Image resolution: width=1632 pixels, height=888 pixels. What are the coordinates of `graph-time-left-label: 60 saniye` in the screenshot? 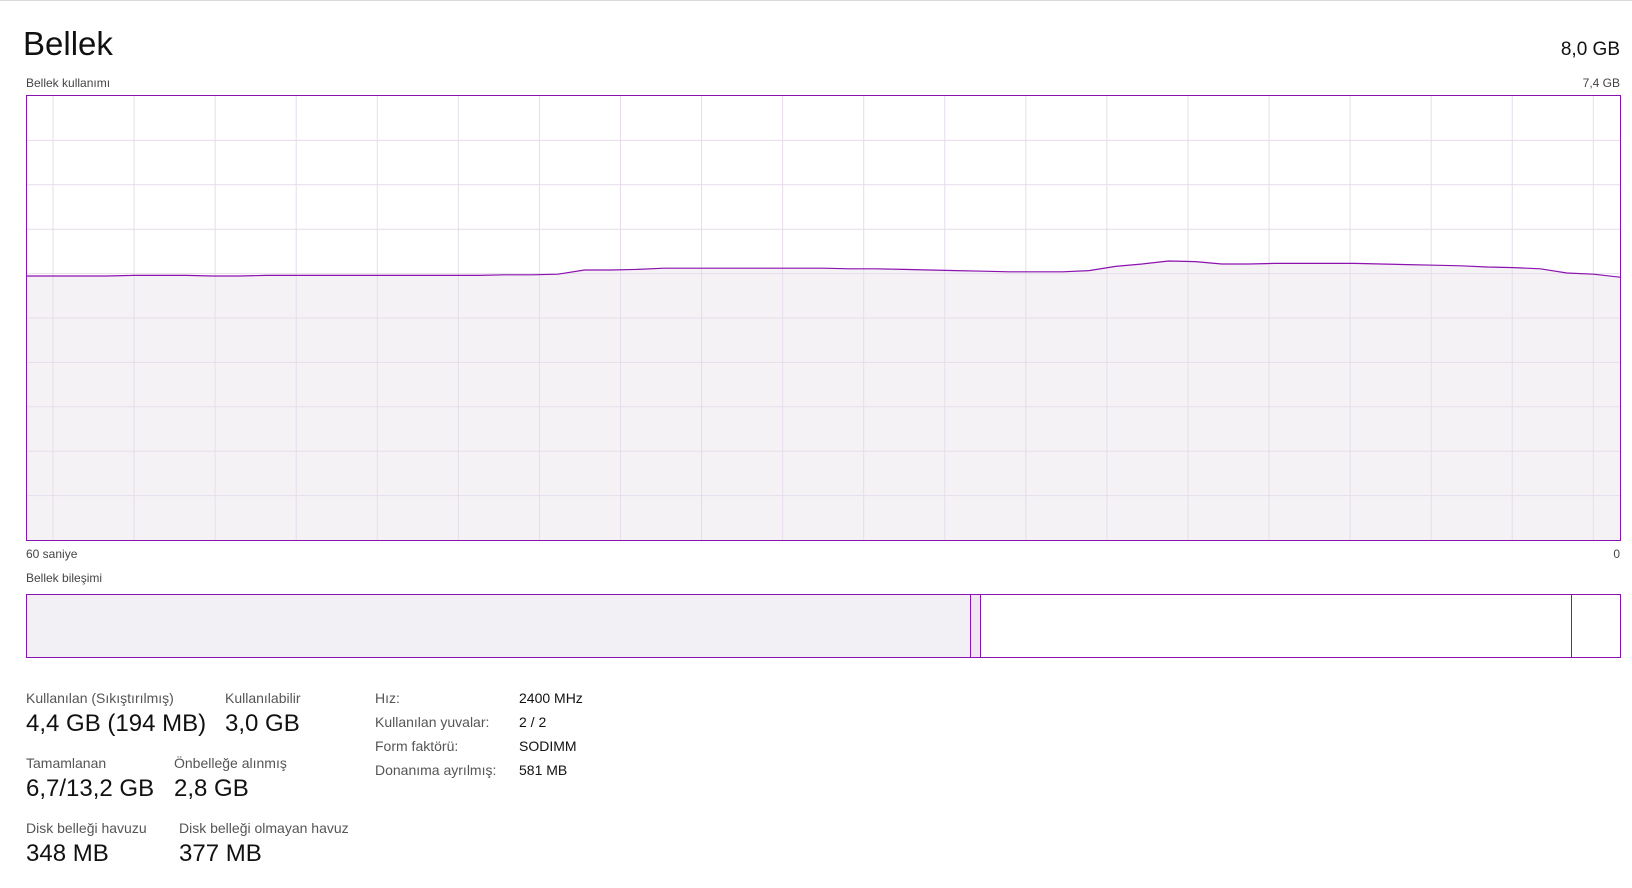 It's located at (52, 554).